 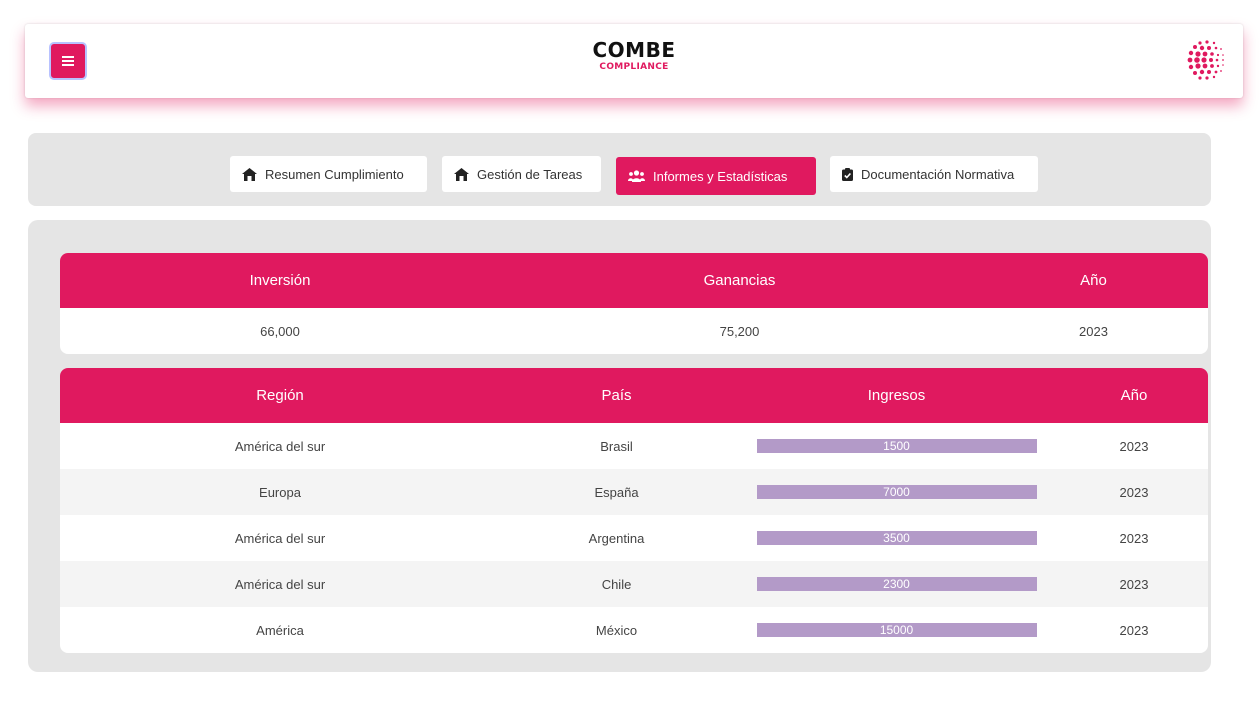 I want to click on cell-ingresos: 1500, so click(x=896, y=446).